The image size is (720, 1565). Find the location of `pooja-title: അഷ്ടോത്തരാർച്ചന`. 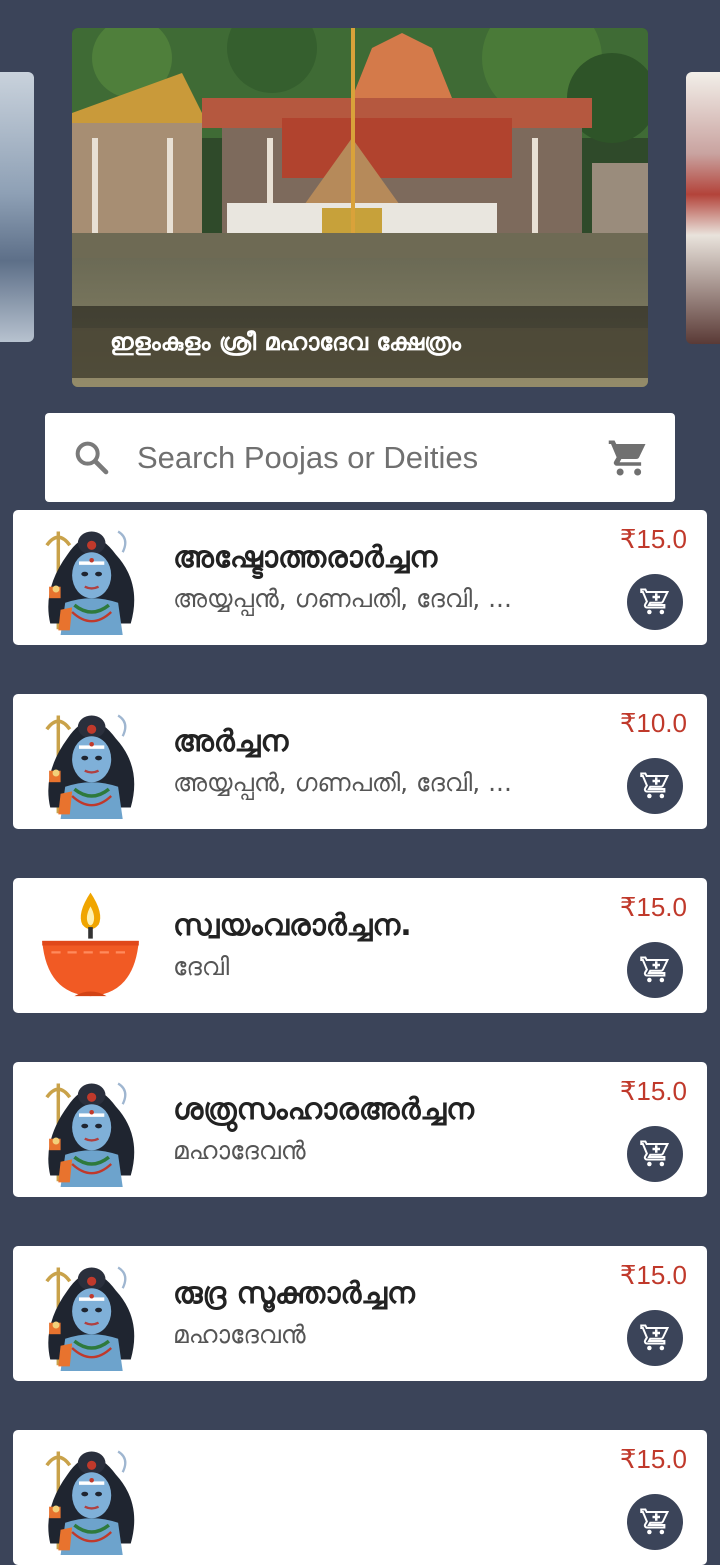

pooja-title: അഷ്ടോത്തരാർച്ചന is located at coordinates (305, 557).